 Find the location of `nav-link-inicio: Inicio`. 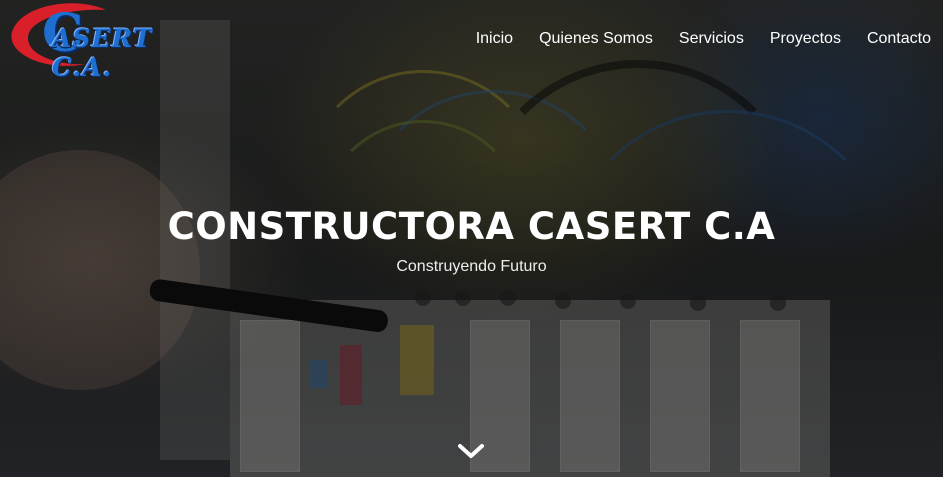

nav-link-inicio: Inicio is located at coordinates (494, 39).